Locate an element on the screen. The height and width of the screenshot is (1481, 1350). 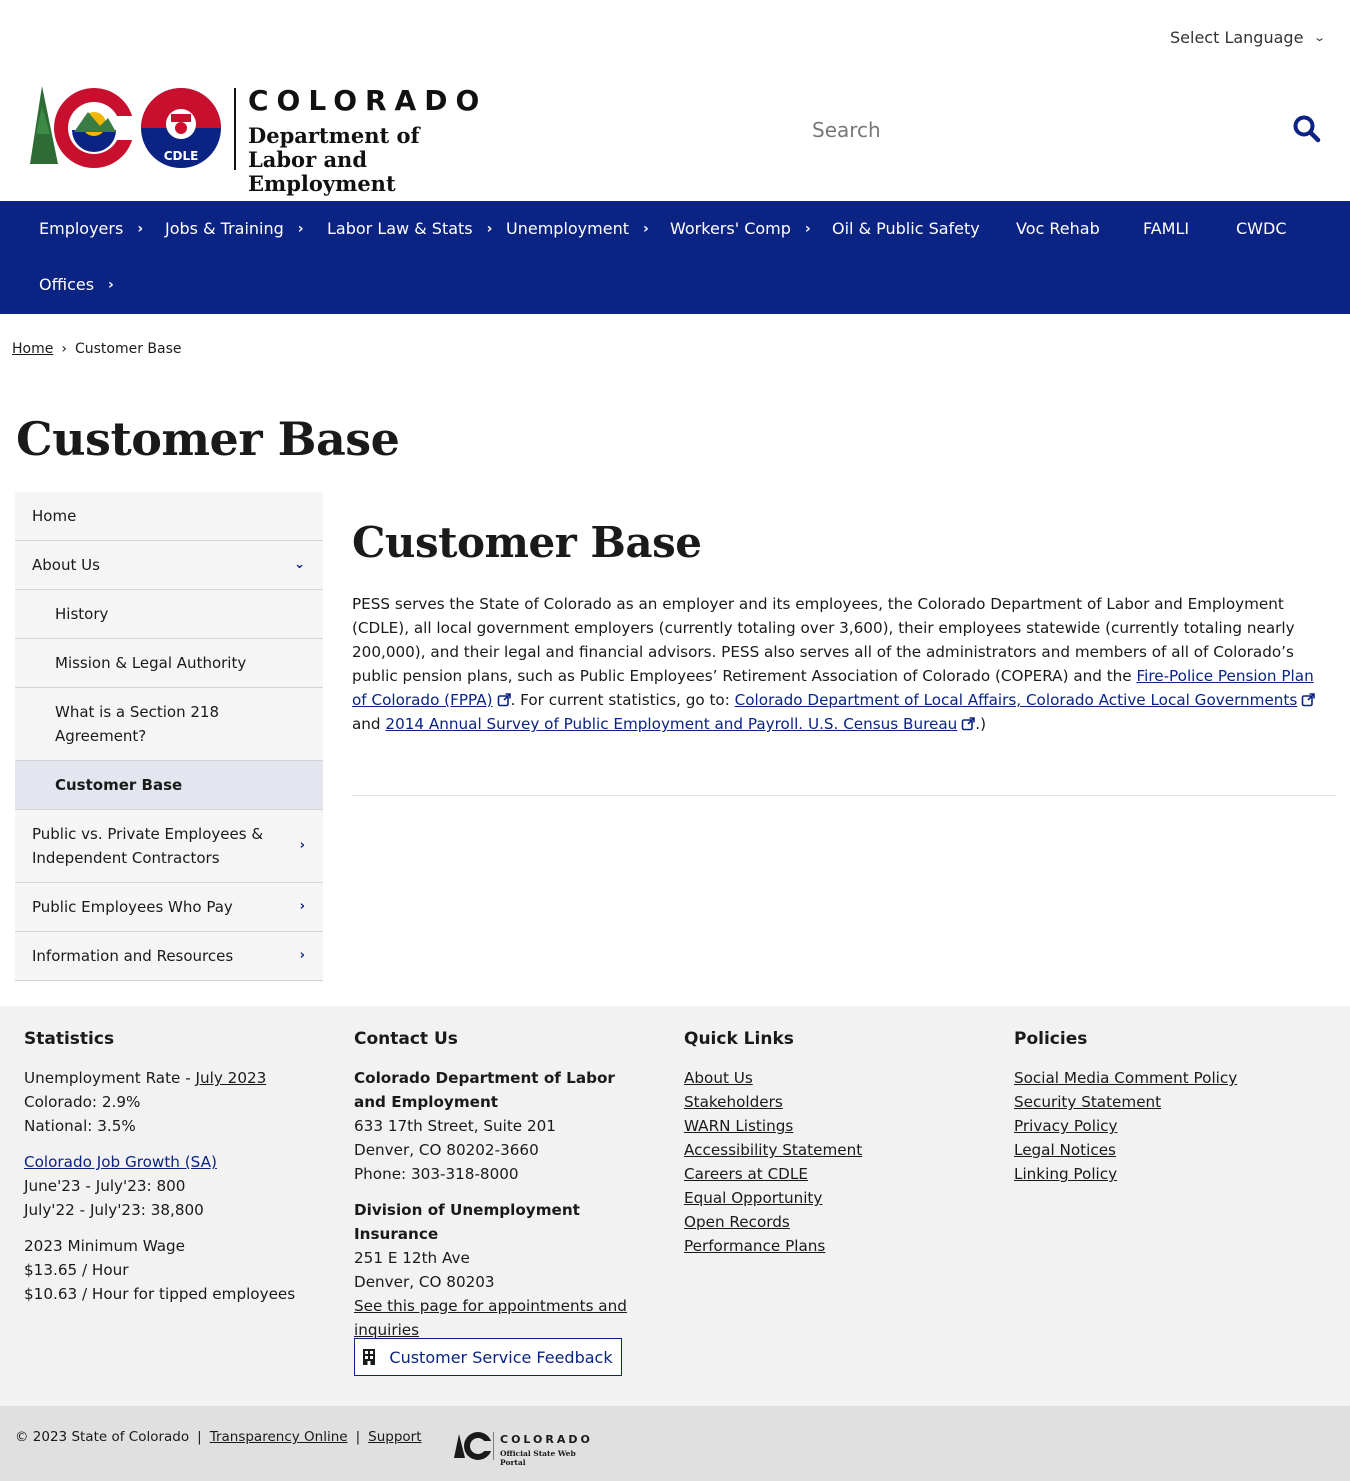
search-input is located at coordinates (1052, 130).